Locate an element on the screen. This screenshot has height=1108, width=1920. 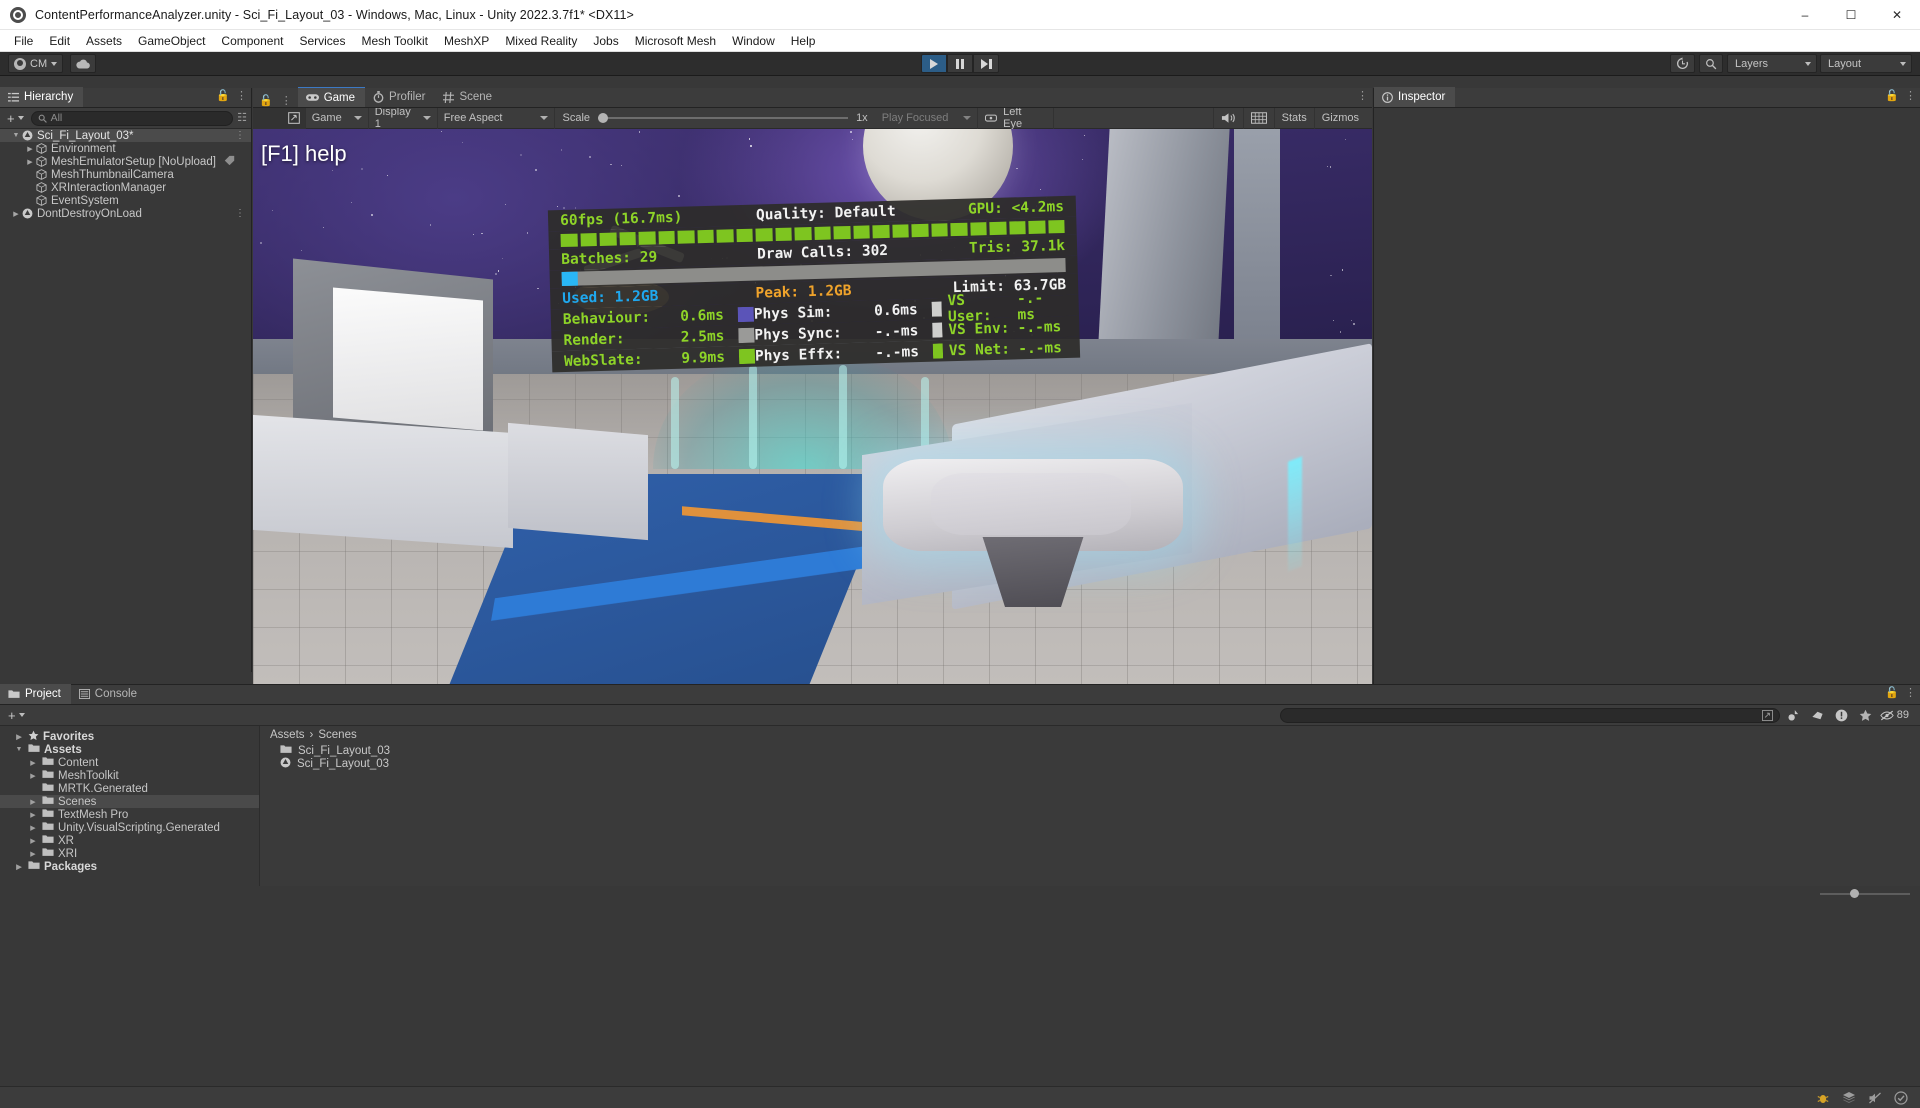
project-search-input is located at coordinates (1529, 715).